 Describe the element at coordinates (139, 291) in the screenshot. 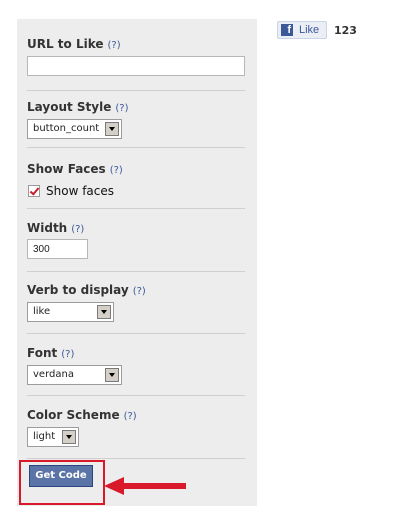

I see `verb-help-link: (?)` at that location.